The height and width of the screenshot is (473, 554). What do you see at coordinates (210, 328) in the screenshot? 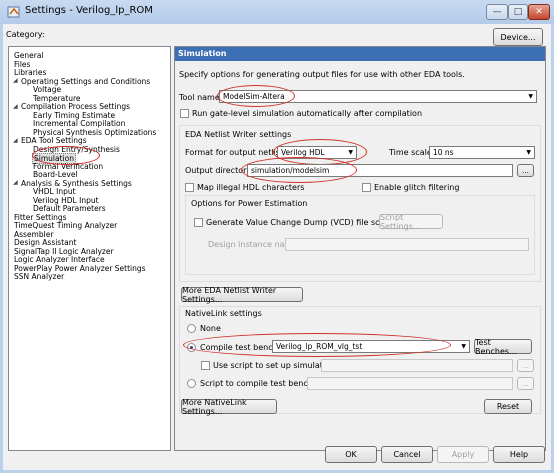
I see `none-label: None` at bounding box center [210, 328].